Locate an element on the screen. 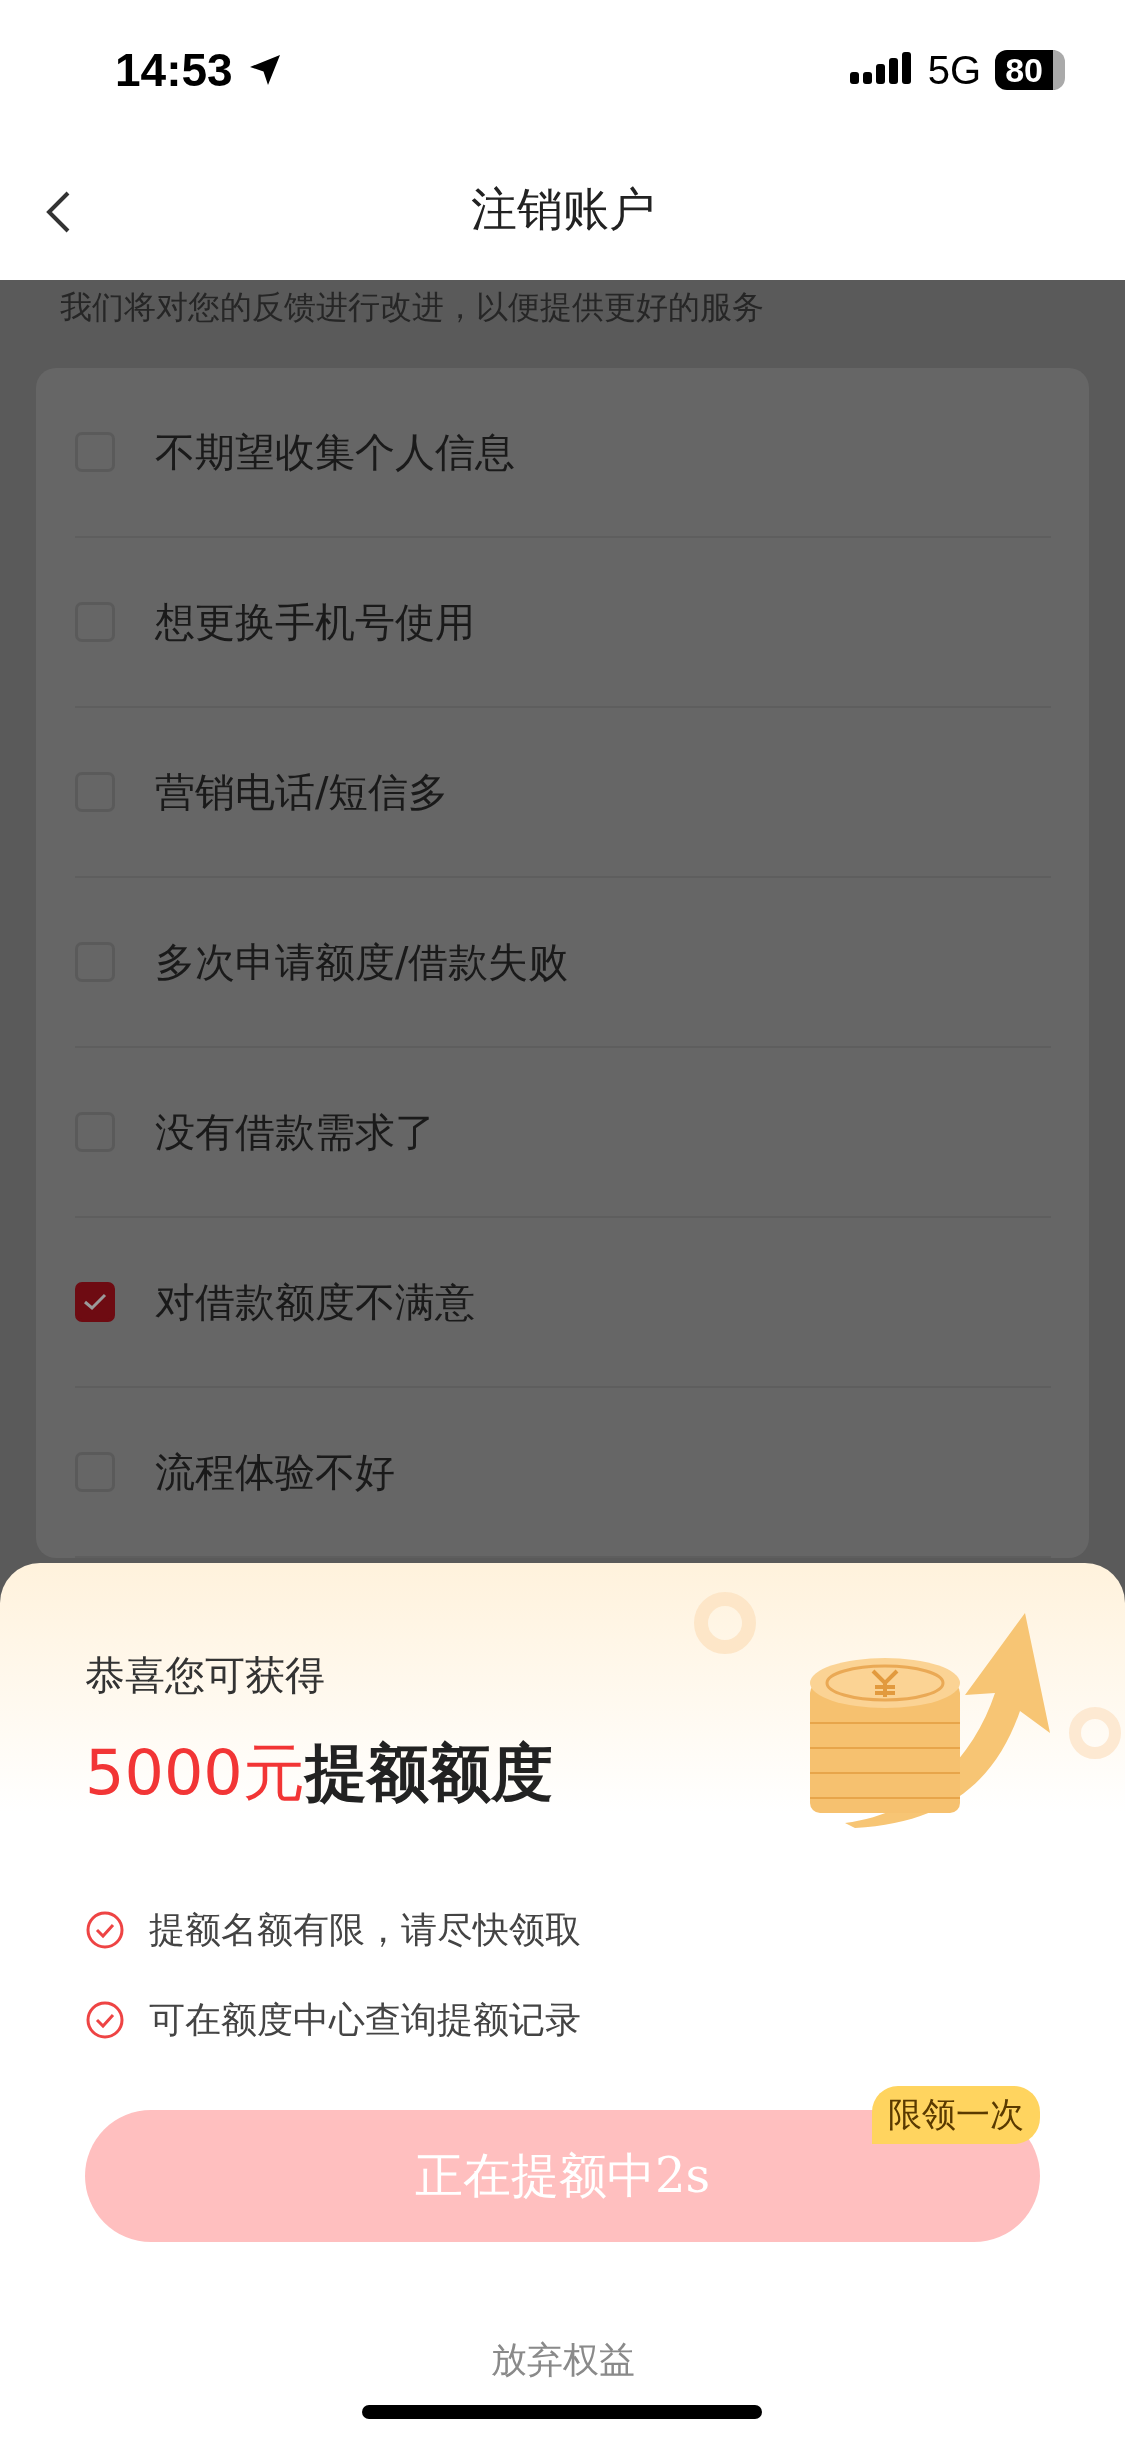  status-time: 14:53 is located at coordinates (174, 70).